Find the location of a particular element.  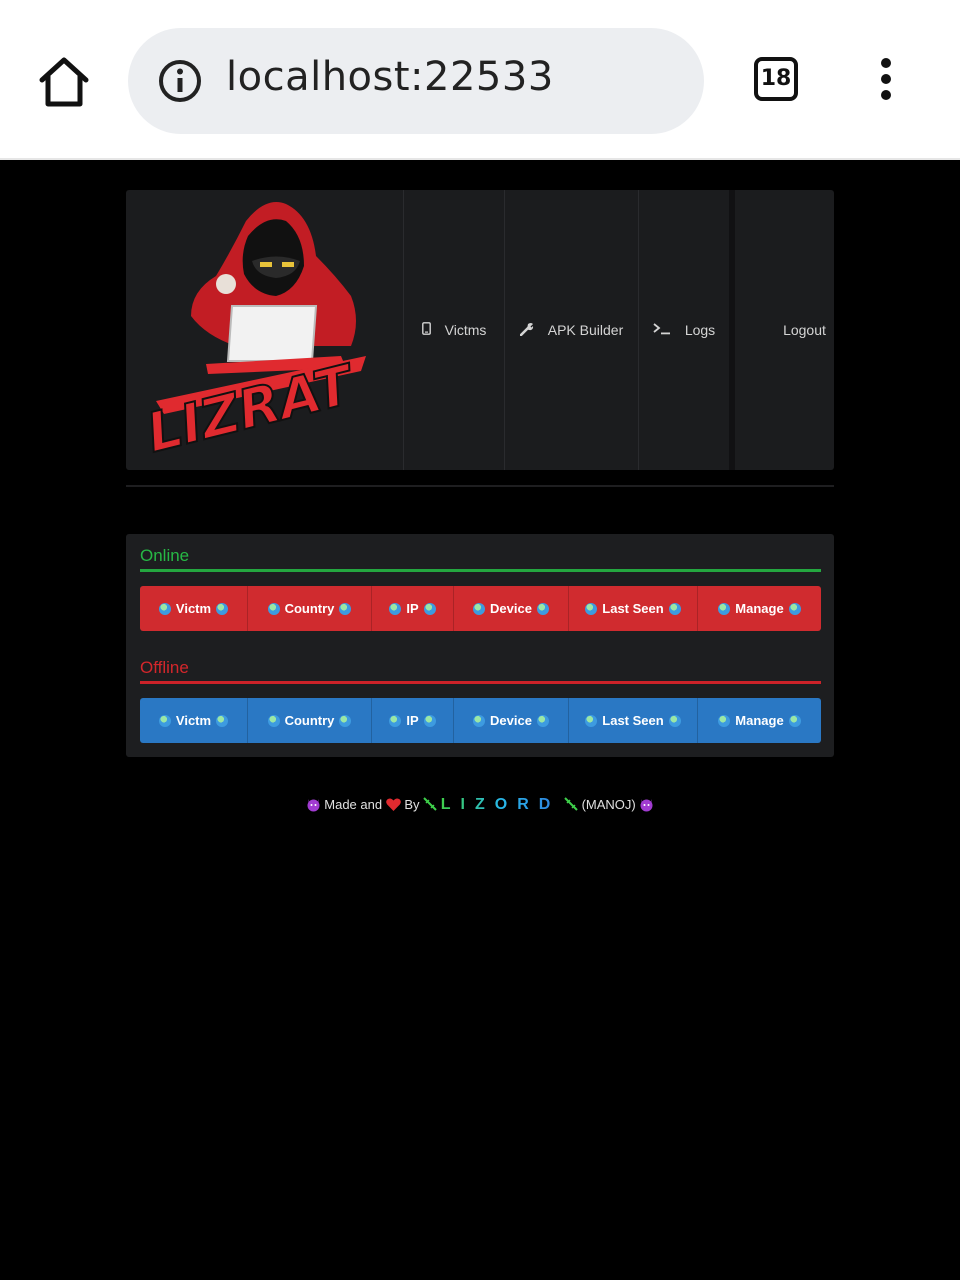

offline-col-country: Country is located at coordinates (310, 720).